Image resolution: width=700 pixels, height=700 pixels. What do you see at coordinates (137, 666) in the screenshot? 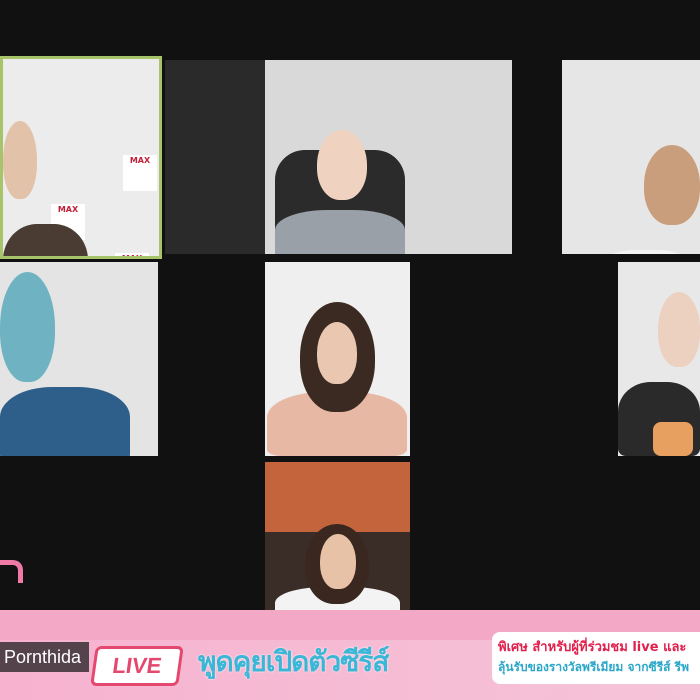
I see `live-badge: LIVE` at bounding box center [137, 666].